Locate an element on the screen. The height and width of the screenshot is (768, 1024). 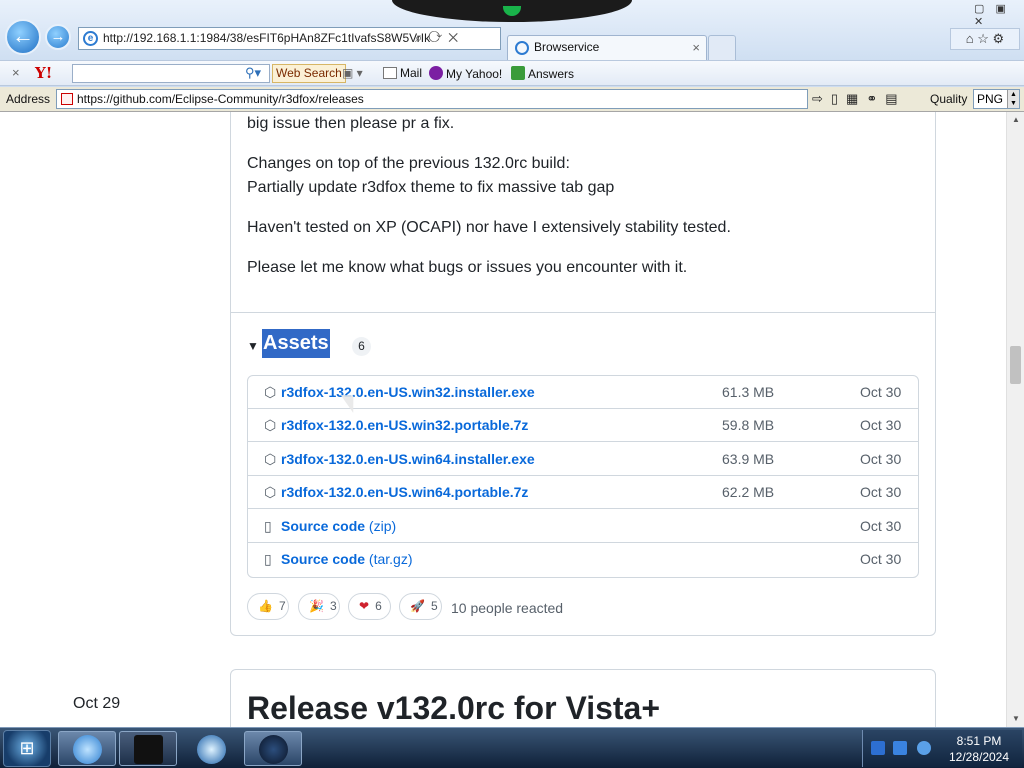
answers-label: Answers is located at coordinates (551, 74).